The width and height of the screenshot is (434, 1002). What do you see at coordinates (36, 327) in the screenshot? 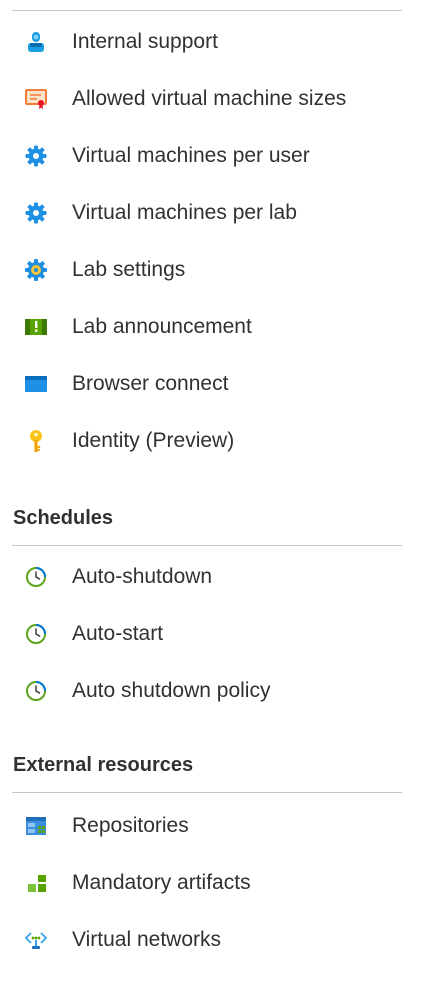
I see `announcement-icon` at bounding box center [36, 327].